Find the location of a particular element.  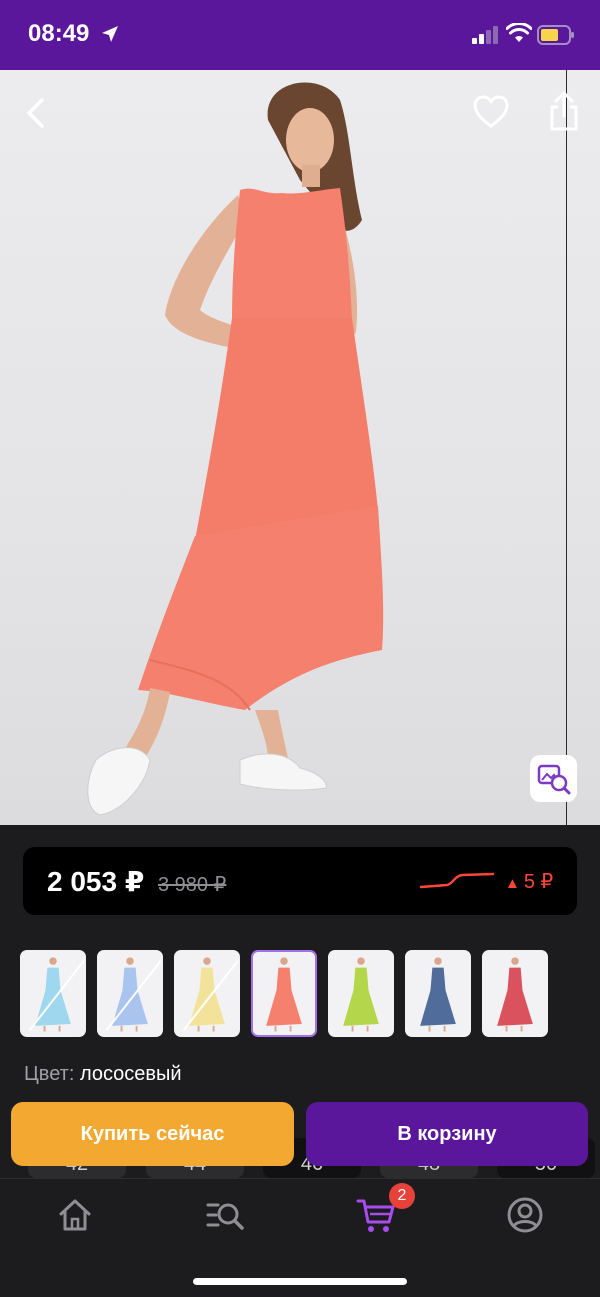

price-card: 2 053 ₽ 3 980 ₽ ▲ 5 ₽ is located at coordinates (300, 881).